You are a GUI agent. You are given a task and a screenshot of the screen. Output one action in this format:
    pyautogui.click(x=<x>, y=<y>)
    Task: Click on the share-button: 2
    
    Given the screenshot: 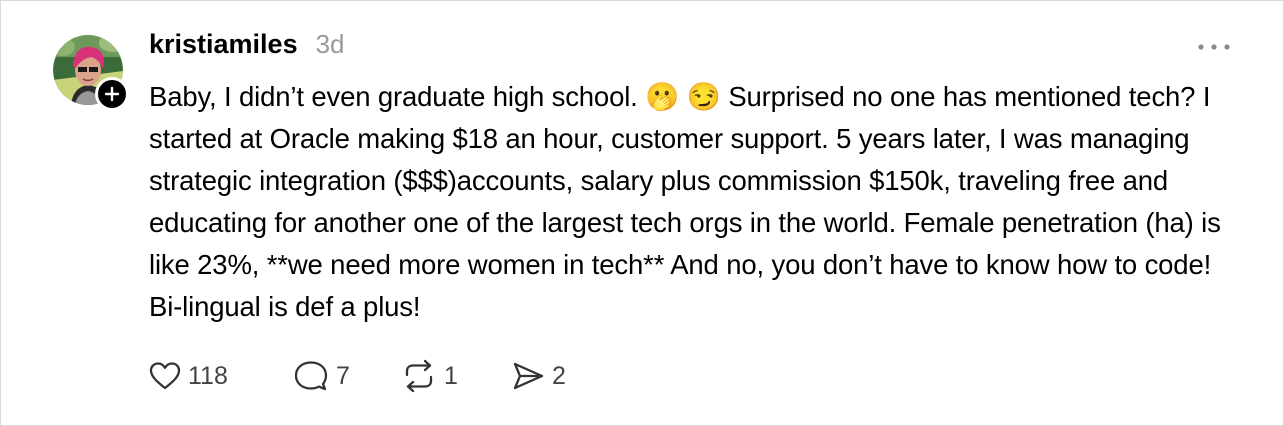 What is the action you would take?
    pyautogui.click(x=550, y=376)
    